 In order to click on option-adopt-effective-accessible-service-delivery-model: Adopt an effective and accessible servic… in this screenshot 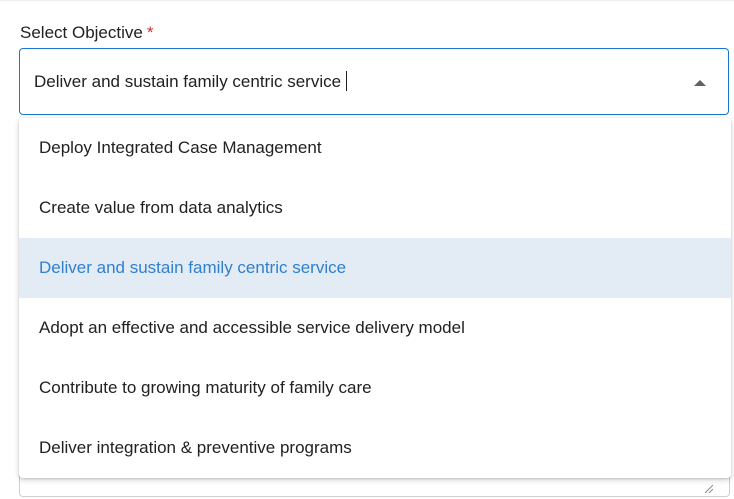, I will do `click(375, 328)`.